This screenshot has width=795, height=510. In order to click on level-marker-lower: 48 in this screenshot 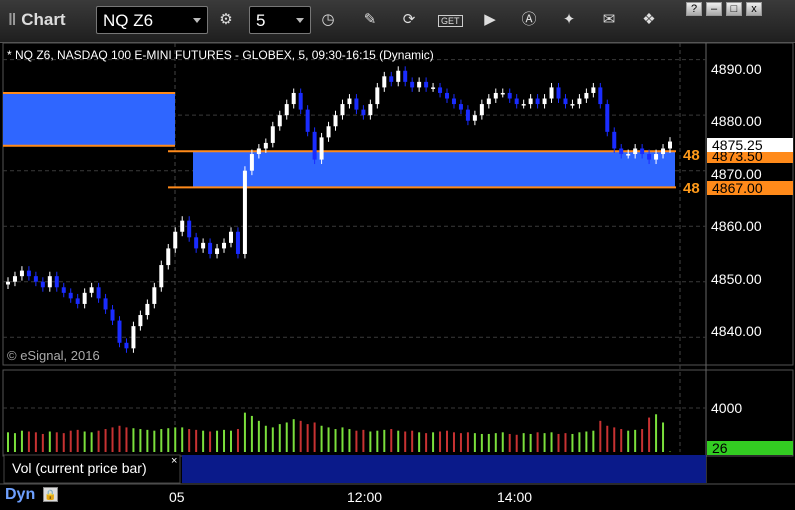, I will do `click(691, 188)`.